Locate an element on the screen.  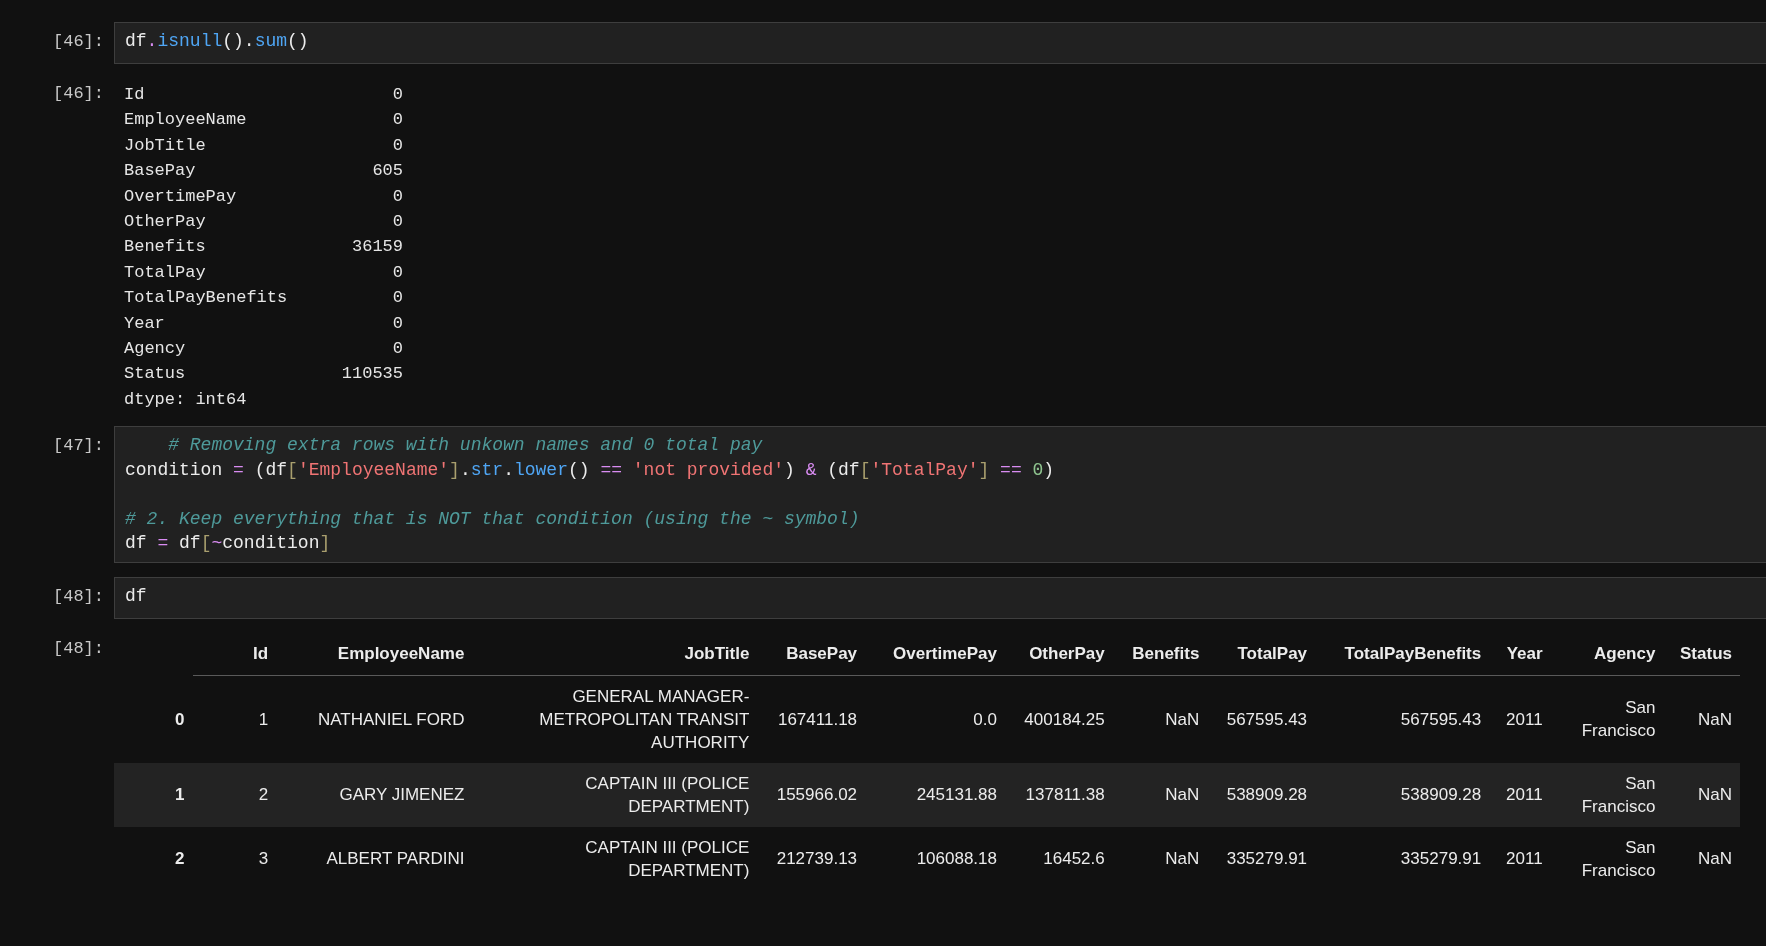
output-prompt: [46]: is located at coordinates (78, 94).